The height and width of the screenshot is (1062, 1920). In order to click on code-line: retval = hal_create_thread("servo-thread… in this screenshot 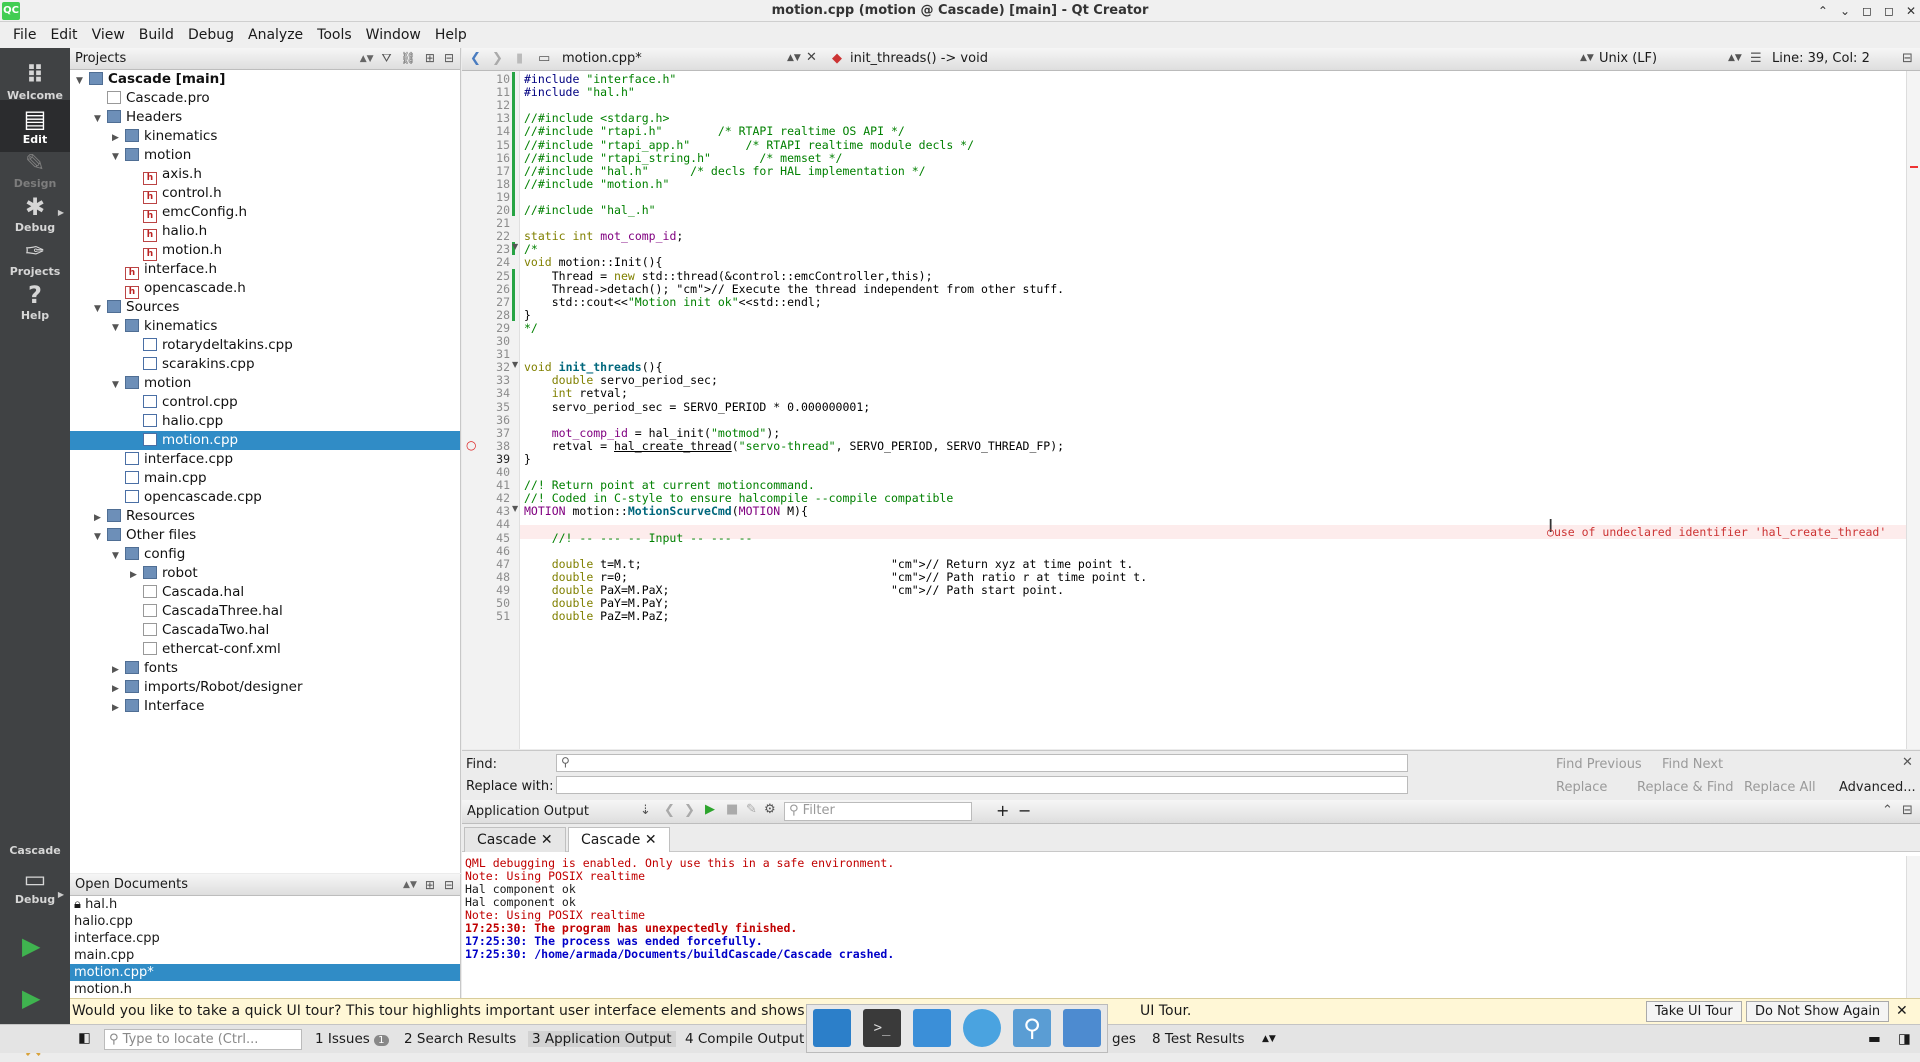, I will do `click(794, 446)`.